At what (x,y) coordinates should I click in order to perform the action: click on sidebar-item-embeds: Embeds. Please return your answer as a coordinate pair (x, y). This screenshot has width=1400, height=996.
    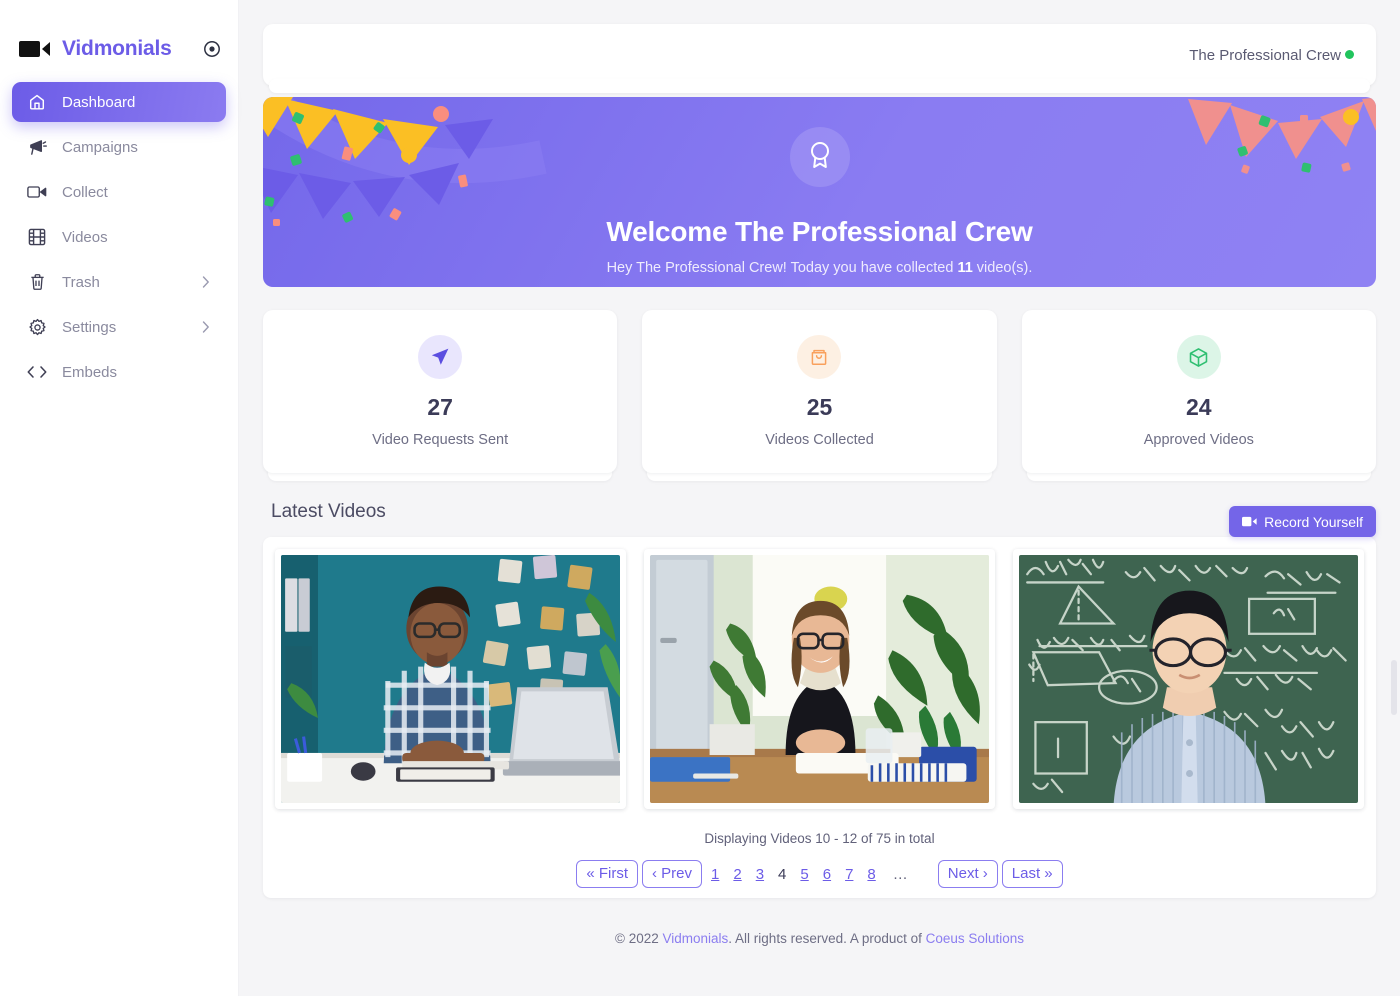
    Looking at the image, I should click on (119, 372).